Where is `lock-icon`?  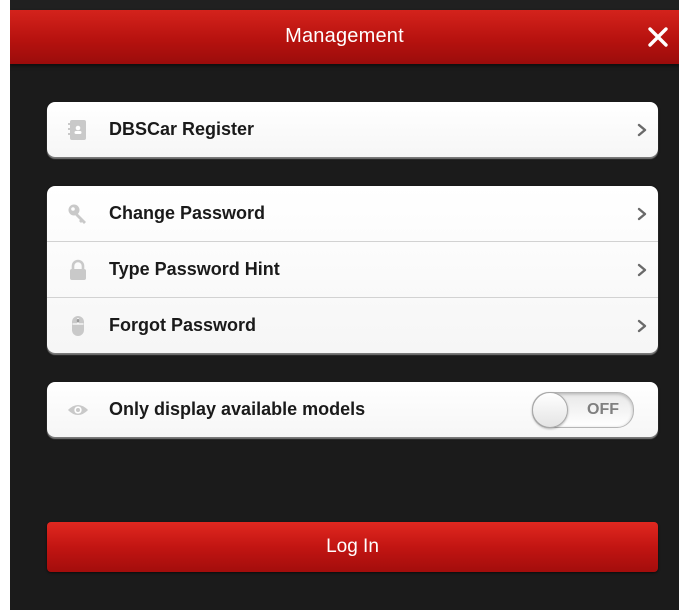
lock-icon is located at coordinates (78, 270).